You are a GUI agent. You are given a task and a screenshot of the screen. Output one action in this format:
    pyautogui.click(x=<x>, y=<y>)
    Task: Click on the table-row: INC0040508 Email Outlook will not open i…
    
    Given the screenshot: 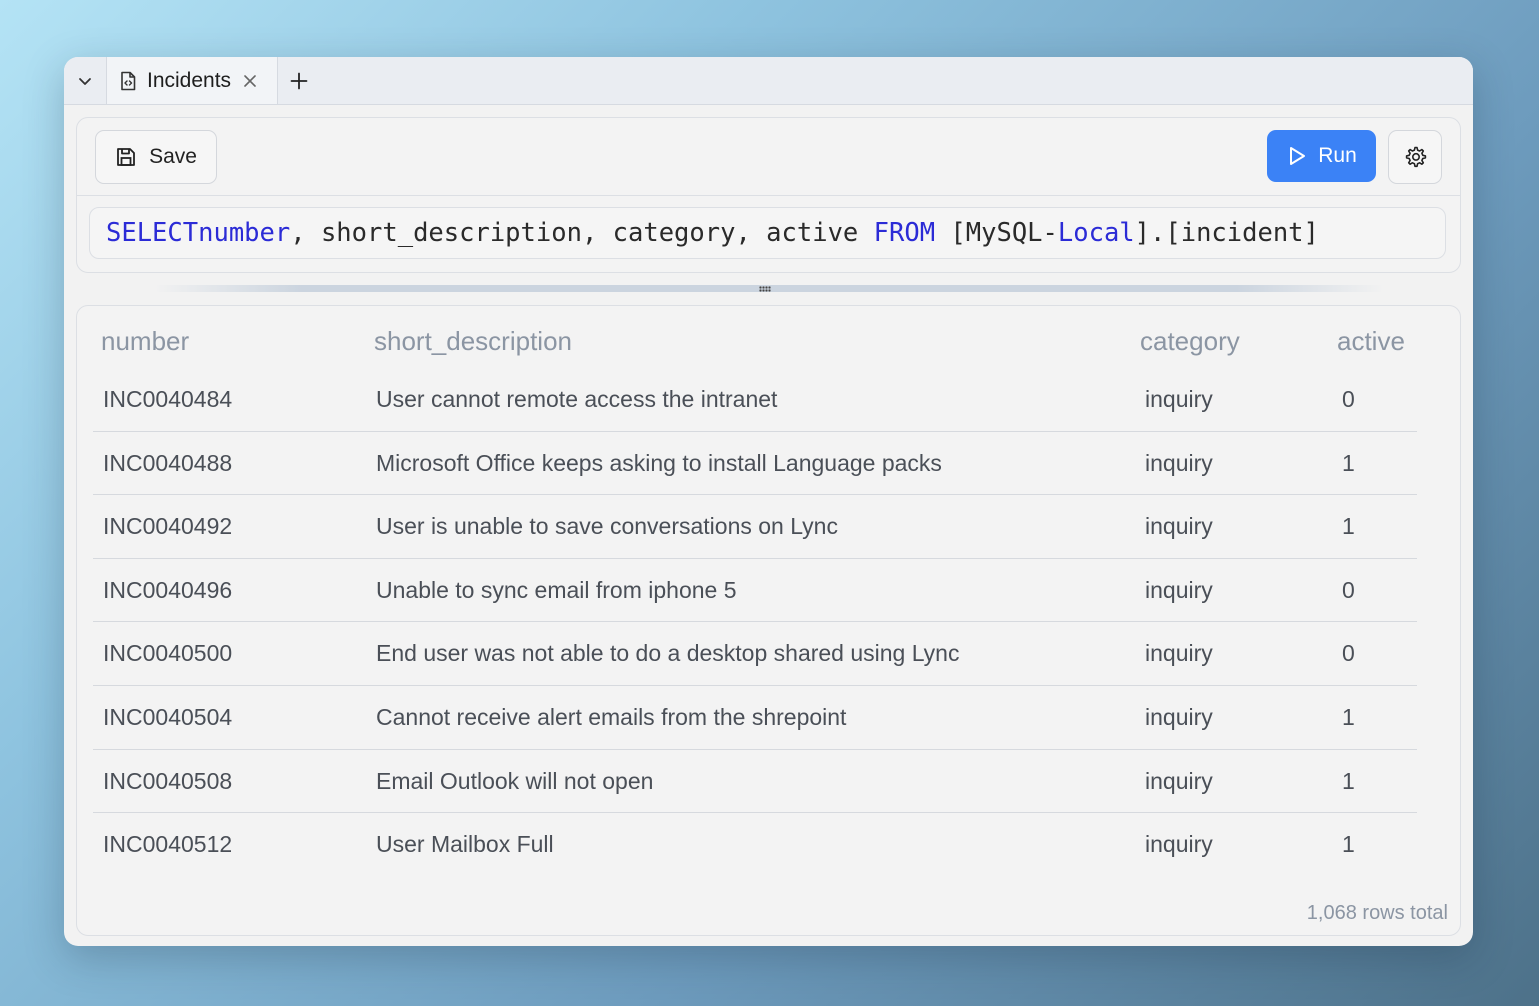 What is the action you would take?
    pyautogui.click(x=755, y=782)
    